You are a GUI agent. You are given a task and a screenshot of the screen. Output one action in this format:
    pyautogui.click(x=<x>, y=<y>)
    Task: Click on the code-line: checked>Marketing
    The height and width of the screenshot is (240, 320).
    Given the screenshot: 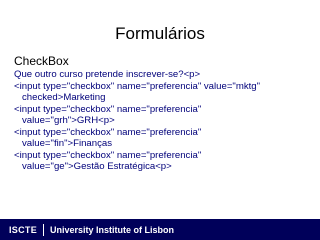 What is the action you would take?
    pyautogui.click(x=60, y=97)
    